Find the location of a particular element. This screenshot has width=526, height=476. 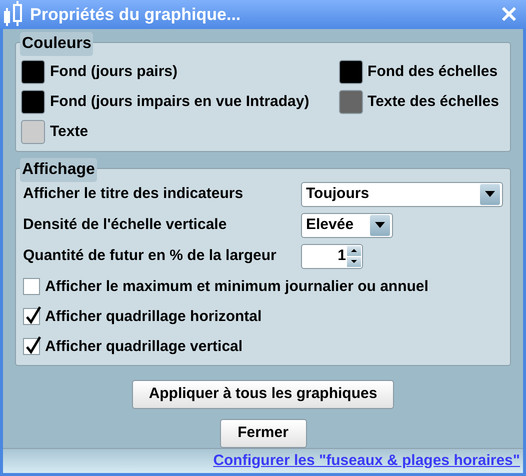

field-label: Densité de l'échelle verticale is located at coordinates (125, 225).